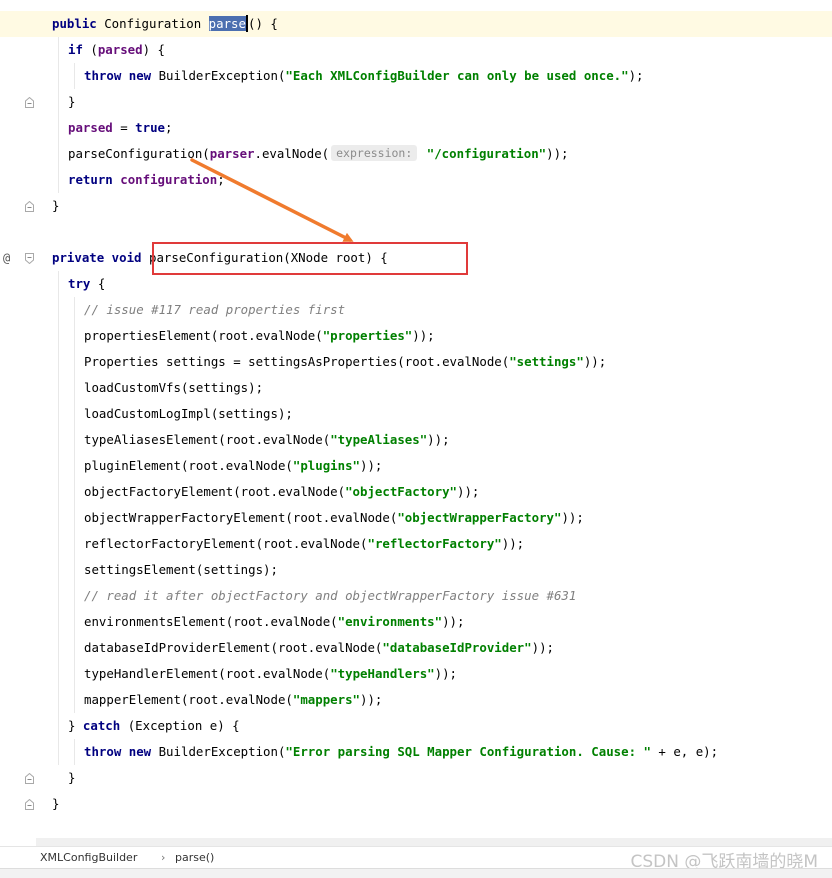 The width and height of the screenshot is (832, 878). What do you see at coordinates (88, 857) in the screenshot?
I see `breadcrumb-class: XMLConfigBuilder` at bounding box center [88, 857].